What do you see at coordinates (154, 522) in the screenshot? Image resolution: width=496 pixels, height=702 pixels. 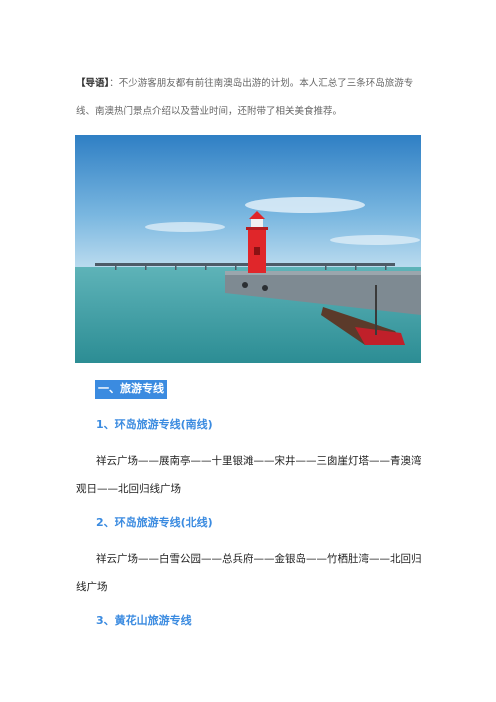 I see `route-title-north: 2、环岛旅游专线(北线)` at bounding box center [154, 522].